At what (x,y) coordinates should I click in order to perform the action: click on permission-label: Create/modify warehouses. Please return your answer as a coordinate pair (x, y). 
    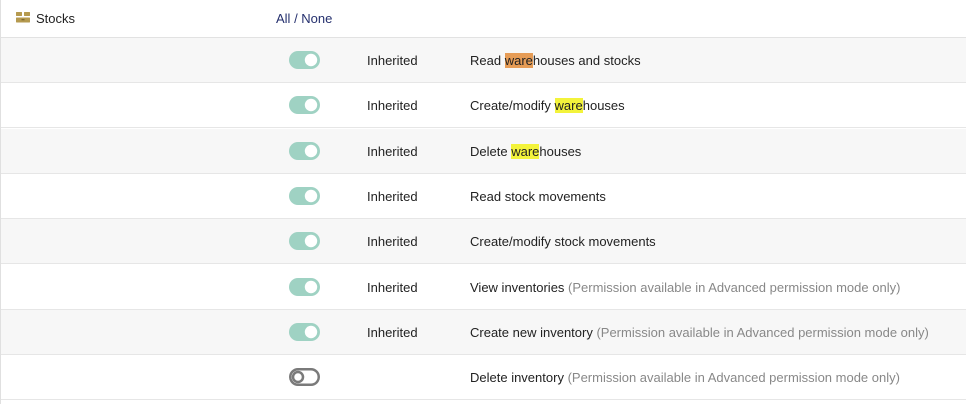
    Looking at the image, I should click on (547, 105).